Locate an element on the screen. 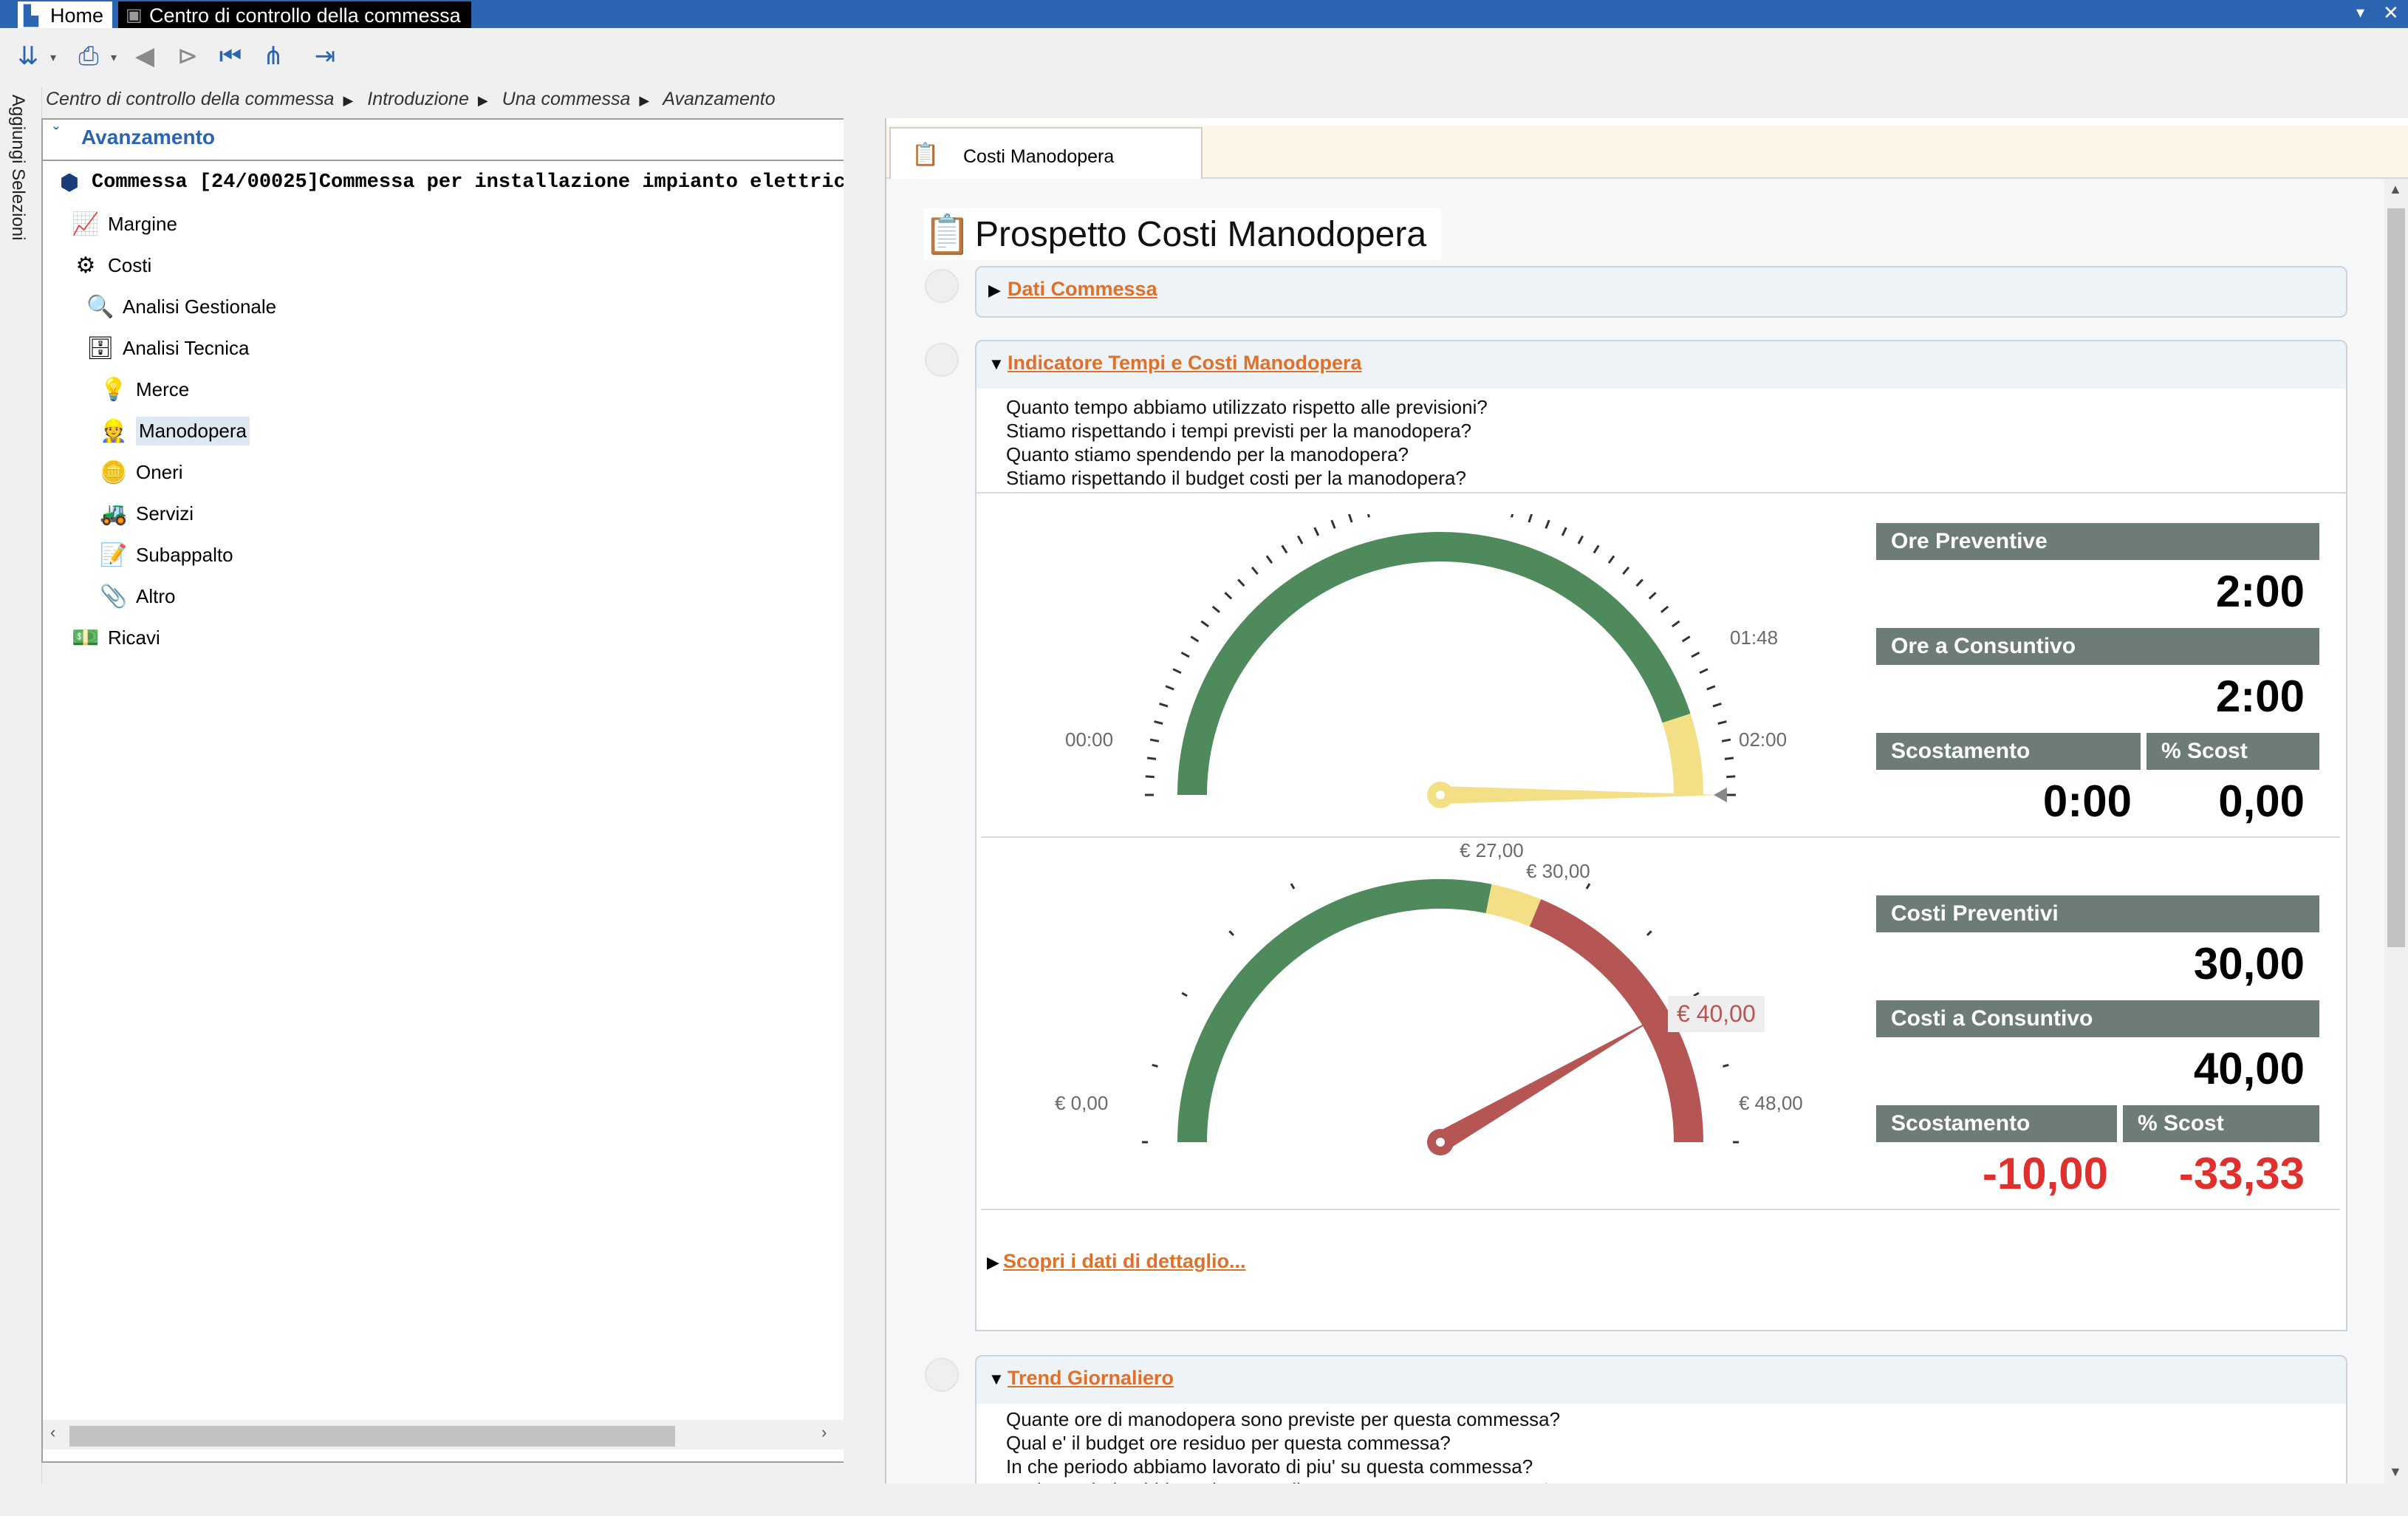 The image size is (2408, 1516). expand-icon: ⇊ is located at coordinates (28, 56).